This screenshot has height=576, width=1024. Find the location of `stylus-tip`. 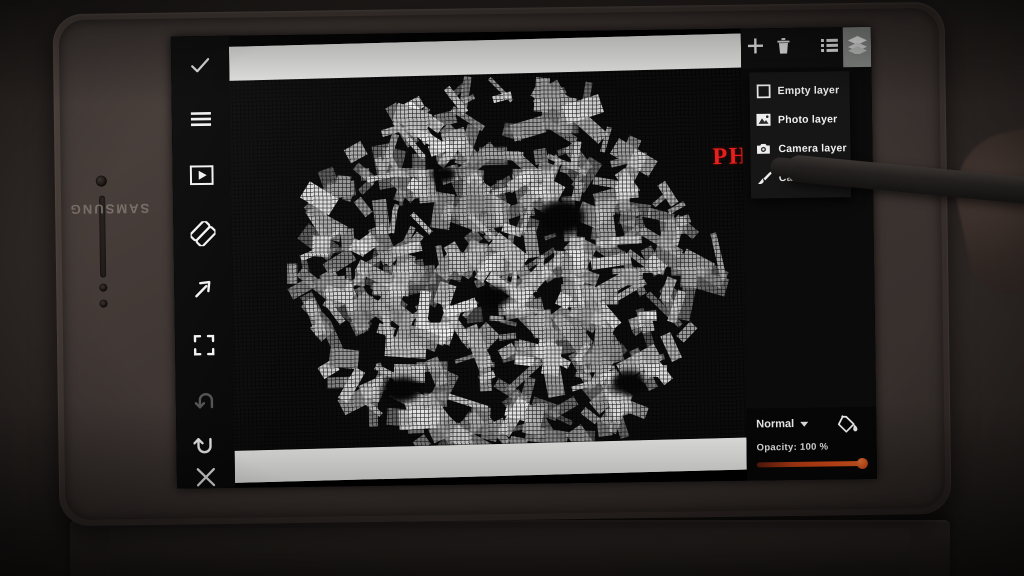

stylus-tip is located at coordinates (783, 167).